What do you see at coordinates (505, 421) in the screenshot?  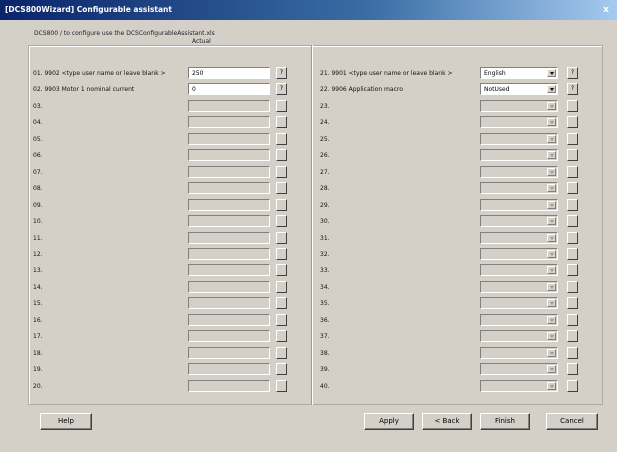 I see `finish-button: Finish` at bounding box center [505, 421].